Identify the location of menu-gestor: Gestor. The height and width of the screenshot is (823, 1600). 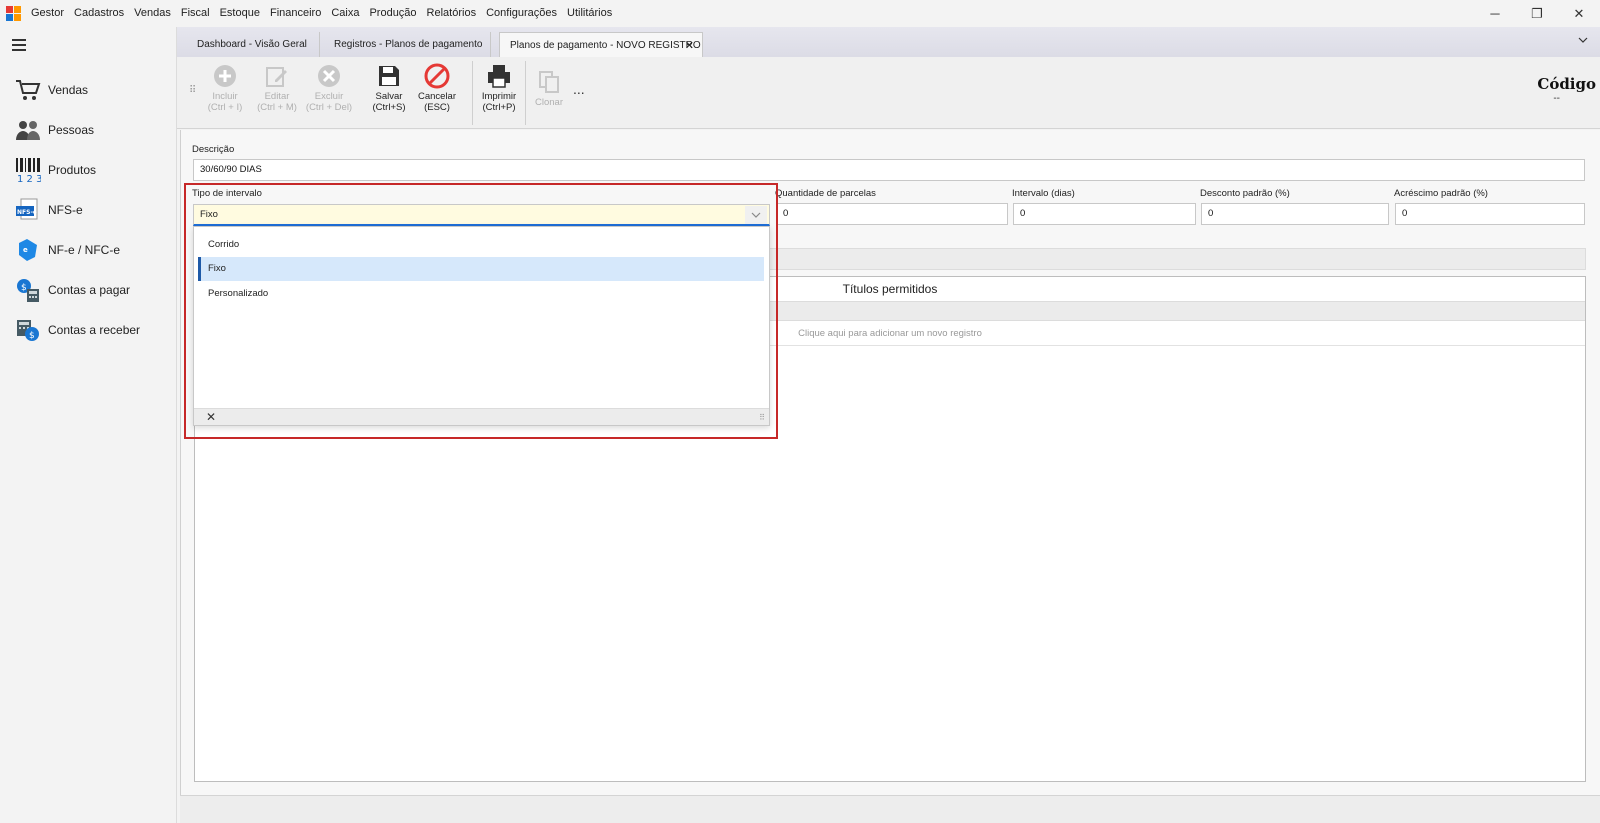
(47, 13).